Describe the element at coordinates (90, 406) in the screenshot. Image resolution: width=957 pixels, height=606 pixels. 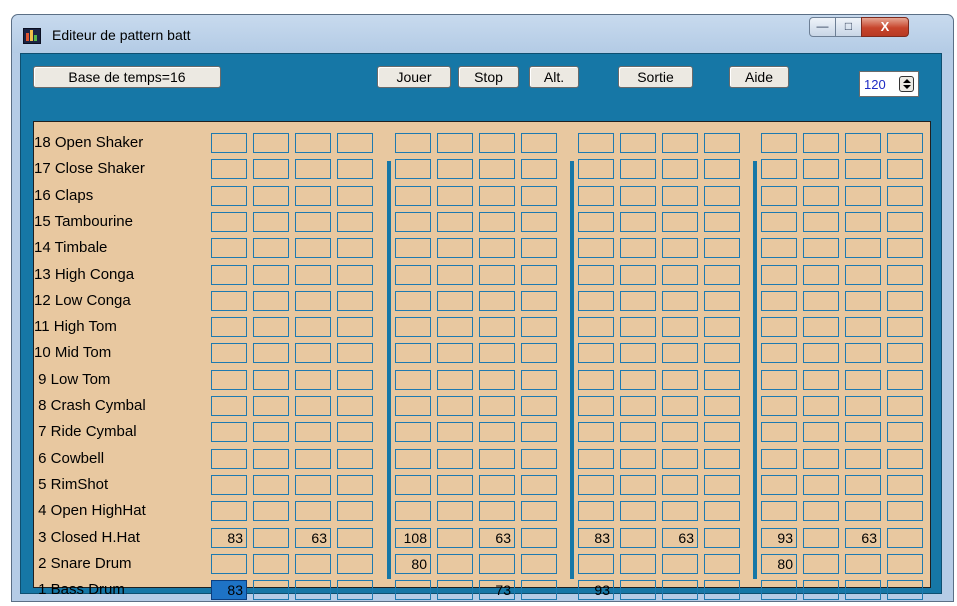
I see `instrument-label: 8 Crash Cymbal` at that location.